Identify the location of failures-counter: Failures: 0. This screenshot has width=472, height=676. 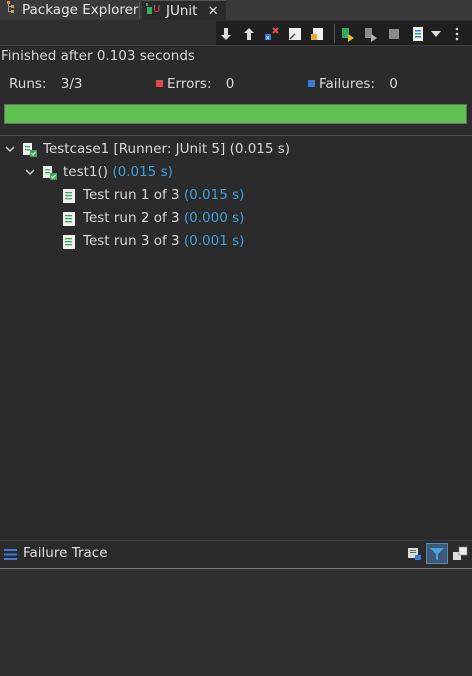
(353, 84).